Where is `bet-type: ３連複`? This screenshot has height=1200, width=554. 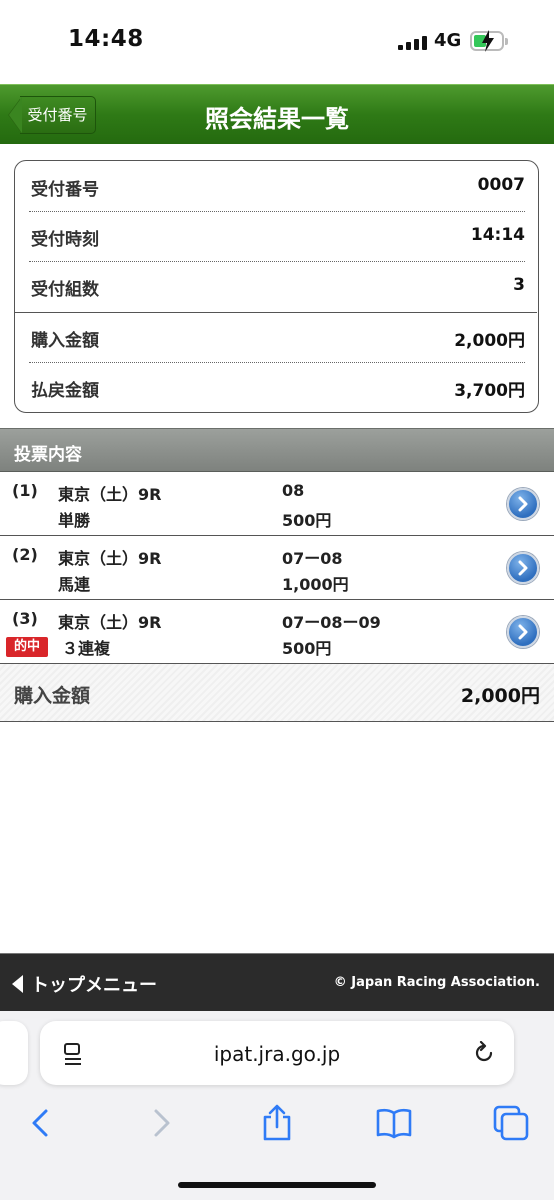 bet-type: ３連複 is located at coordinates (86, 648).